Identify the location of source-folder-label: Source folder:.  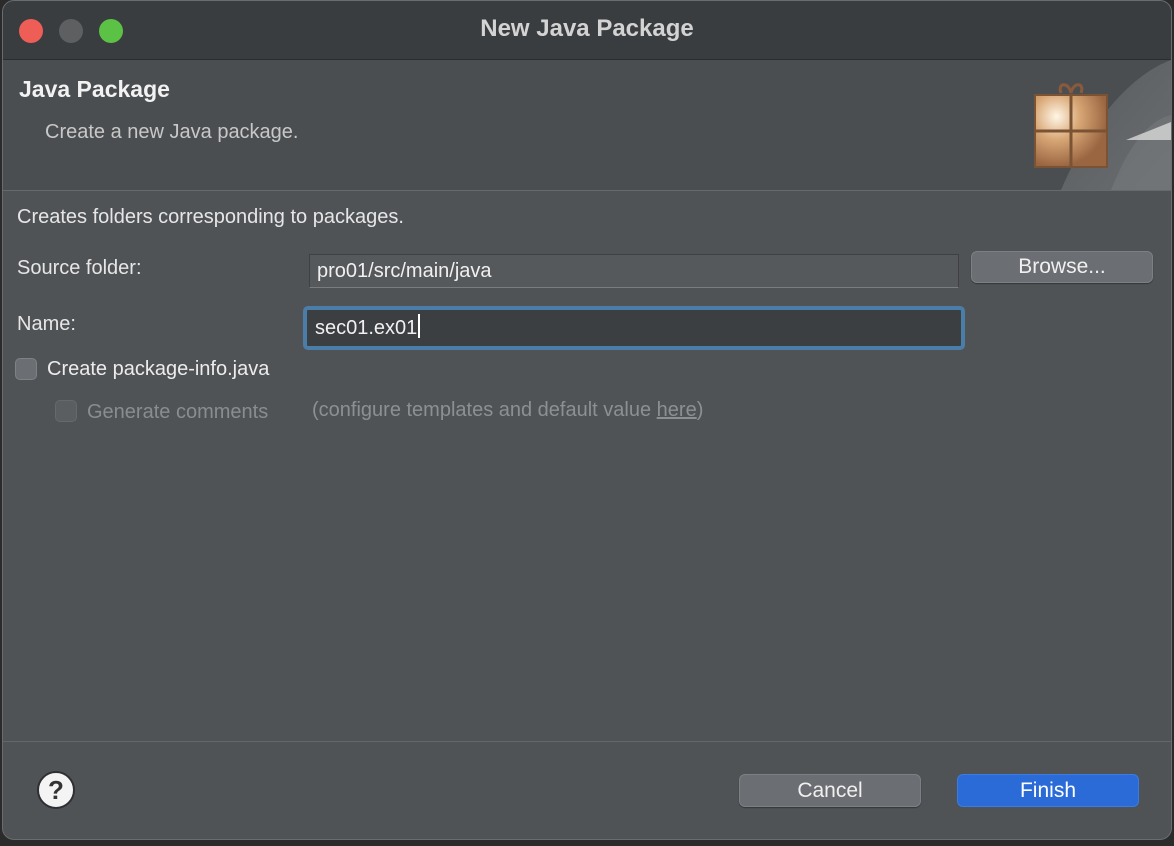
(79, 268).